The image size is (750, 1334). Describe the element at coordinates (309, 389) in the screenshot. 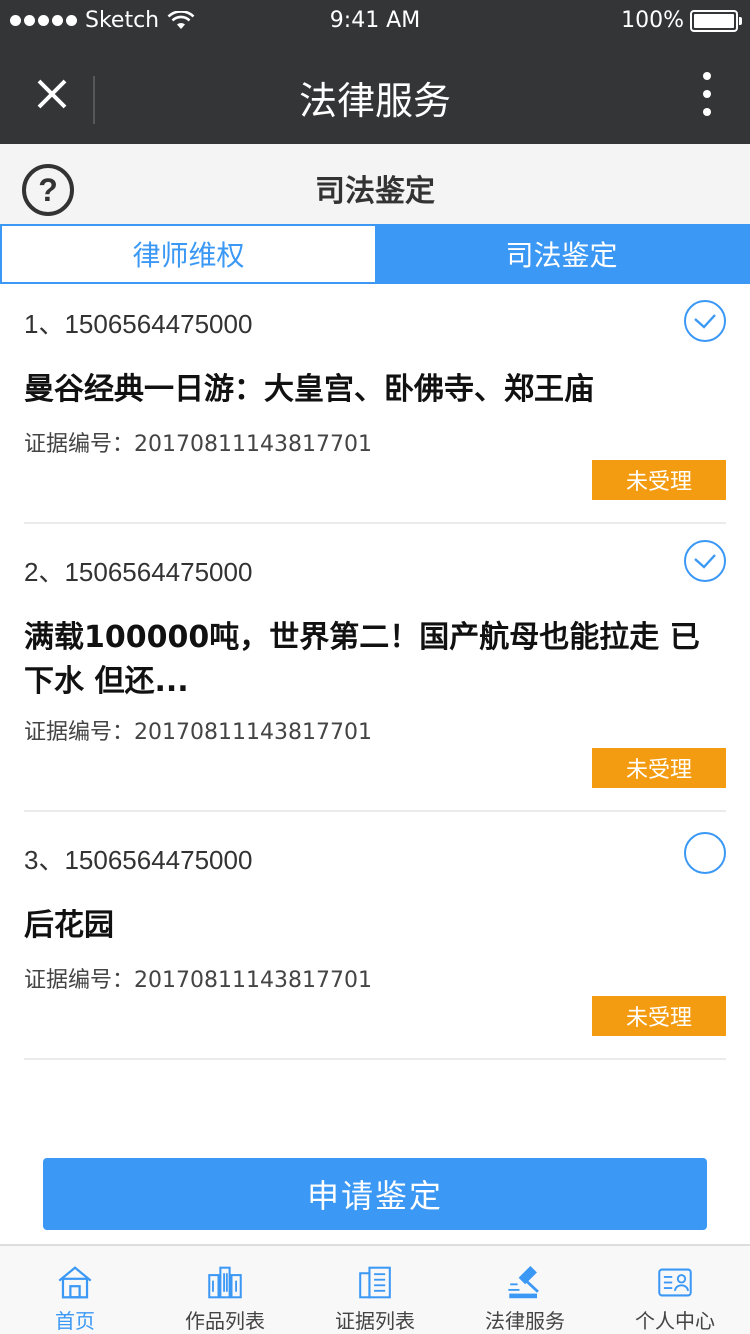

I see `item-title: 曼谷经典一日游：大皇宫、卧佛寺、郑王庙` at that location.